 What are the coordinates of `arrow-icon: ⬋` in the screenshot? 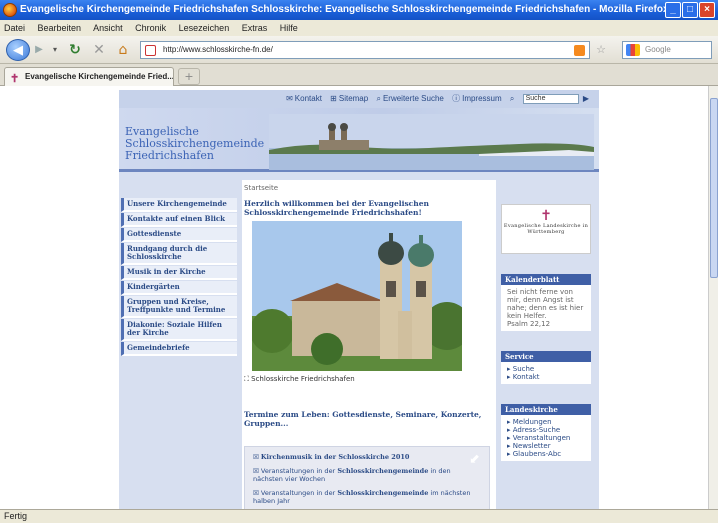 It's located at (476, 460).